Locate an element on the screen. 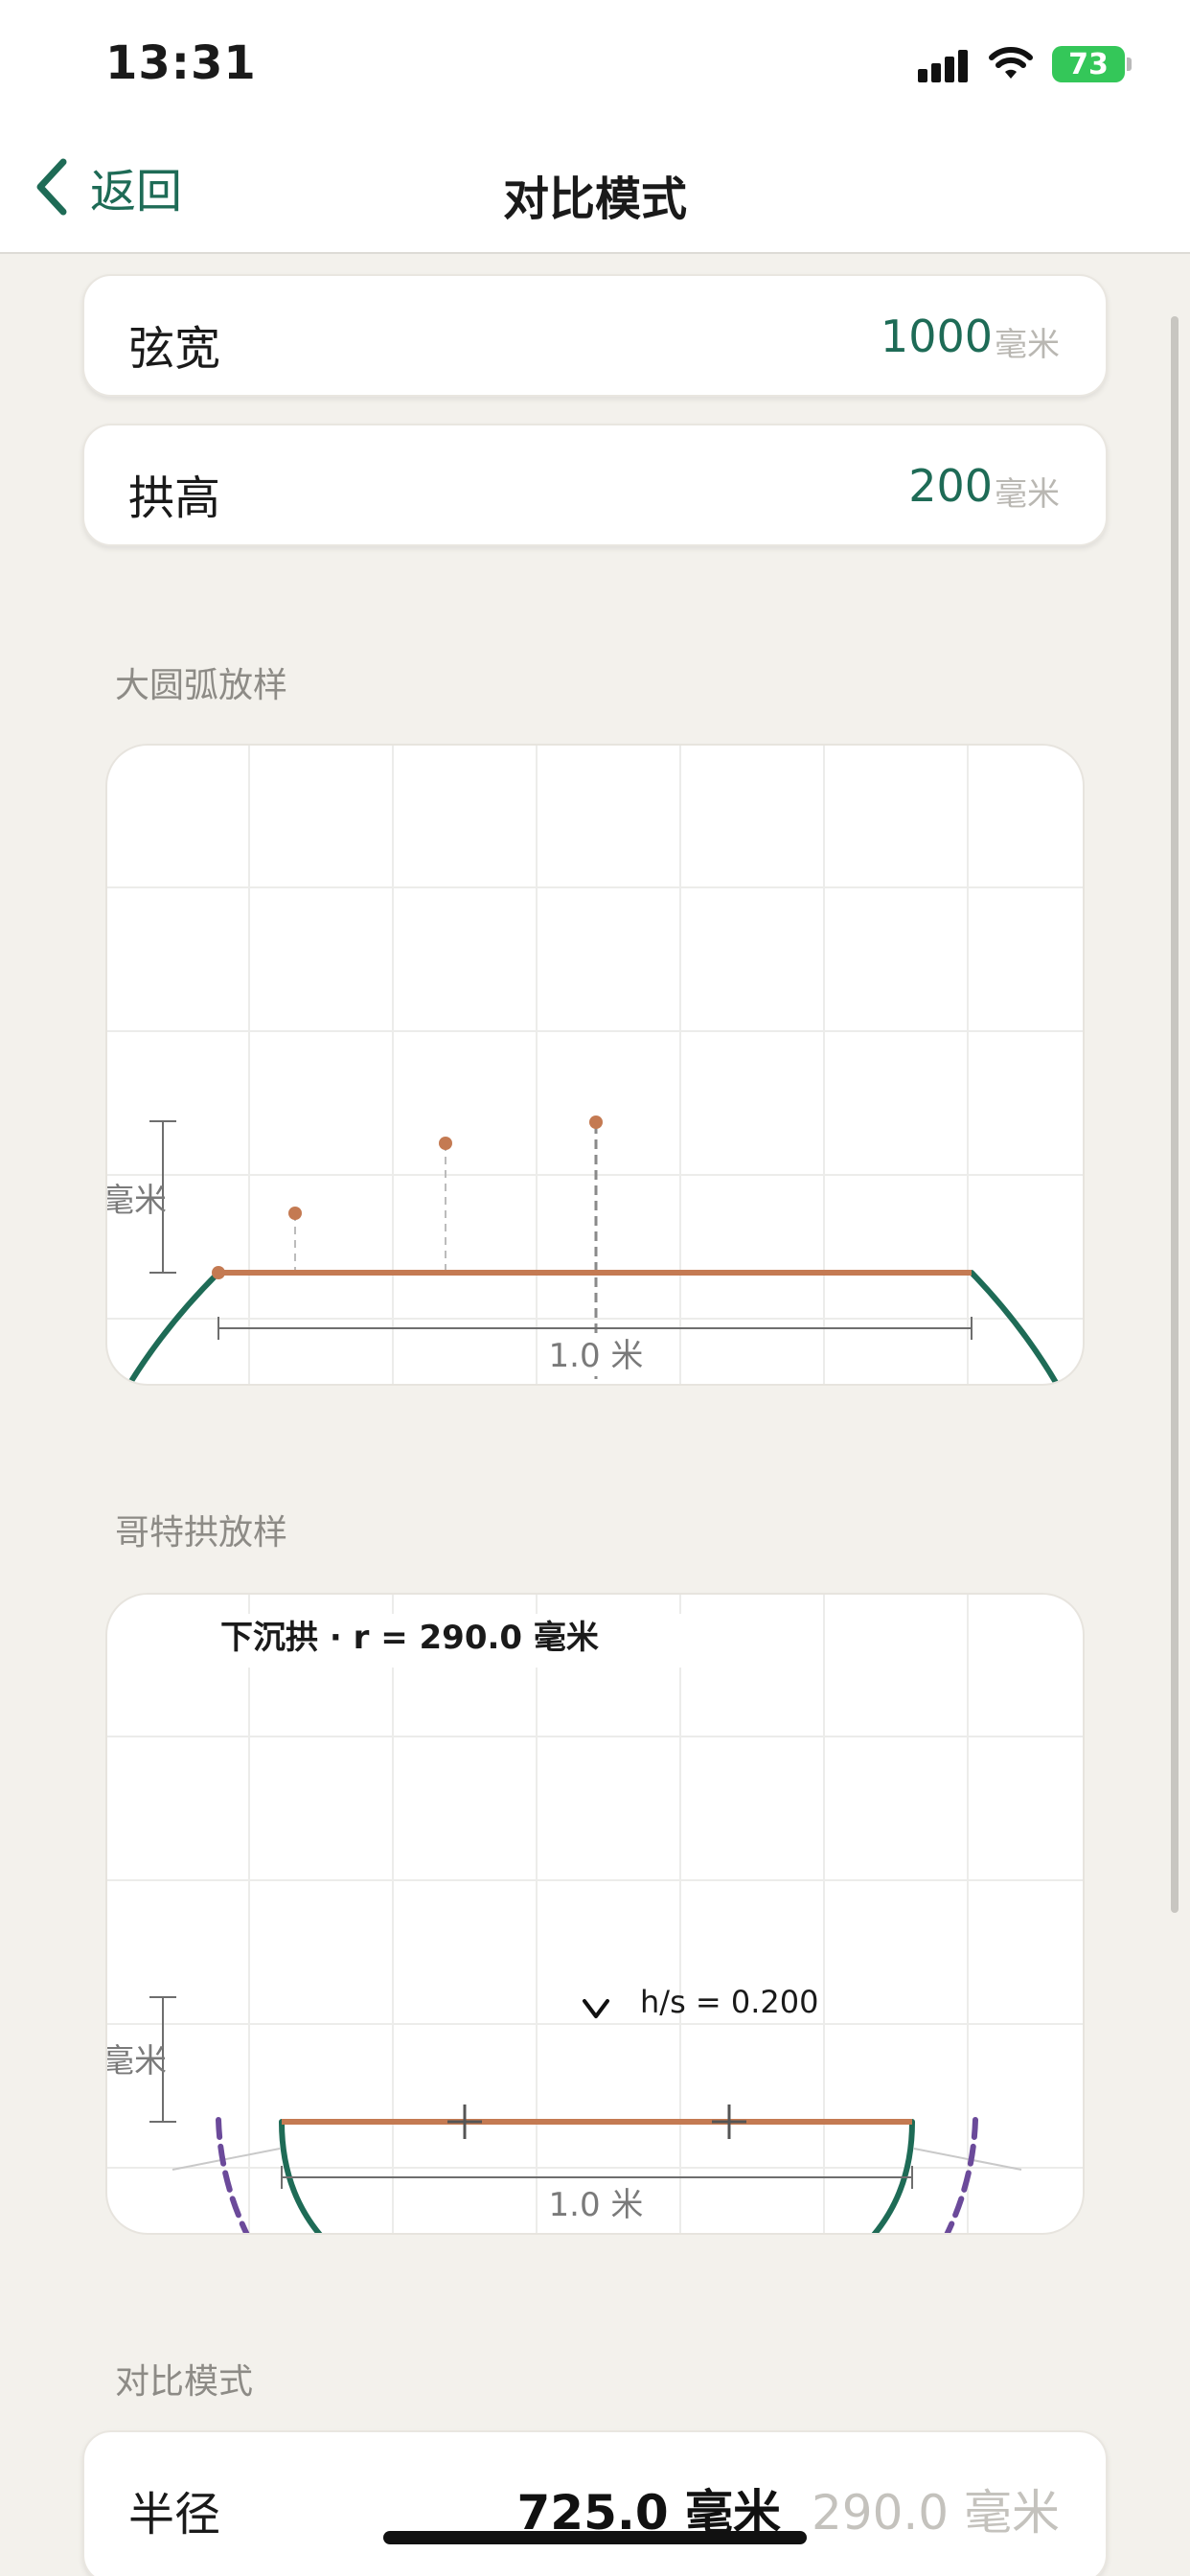  arc-span-label: 1.0 米 is located at coordinates (596, 1356).